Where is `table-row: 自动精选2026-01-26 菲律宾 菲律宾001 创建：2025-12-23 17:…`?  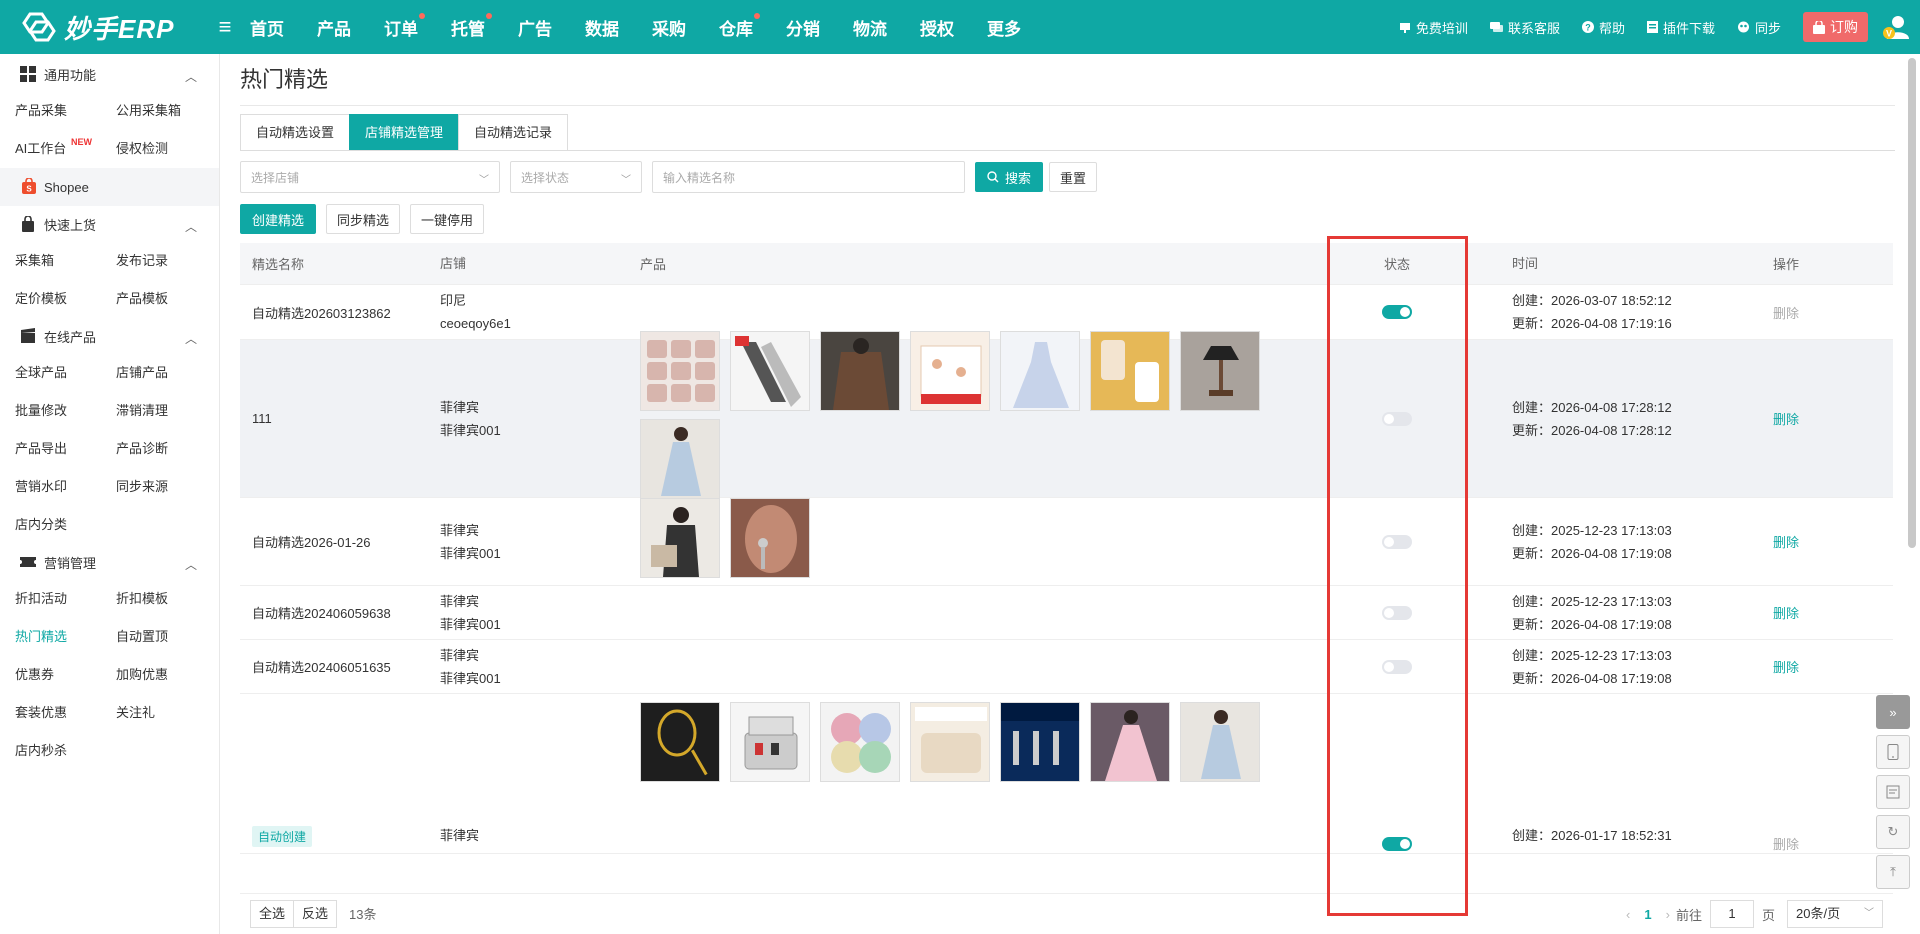
table-row: 自动精选2026-01-26 菲律宾 菲律宾001 创建：2025-12-23 17:… is located at coordinates (1066, 541).